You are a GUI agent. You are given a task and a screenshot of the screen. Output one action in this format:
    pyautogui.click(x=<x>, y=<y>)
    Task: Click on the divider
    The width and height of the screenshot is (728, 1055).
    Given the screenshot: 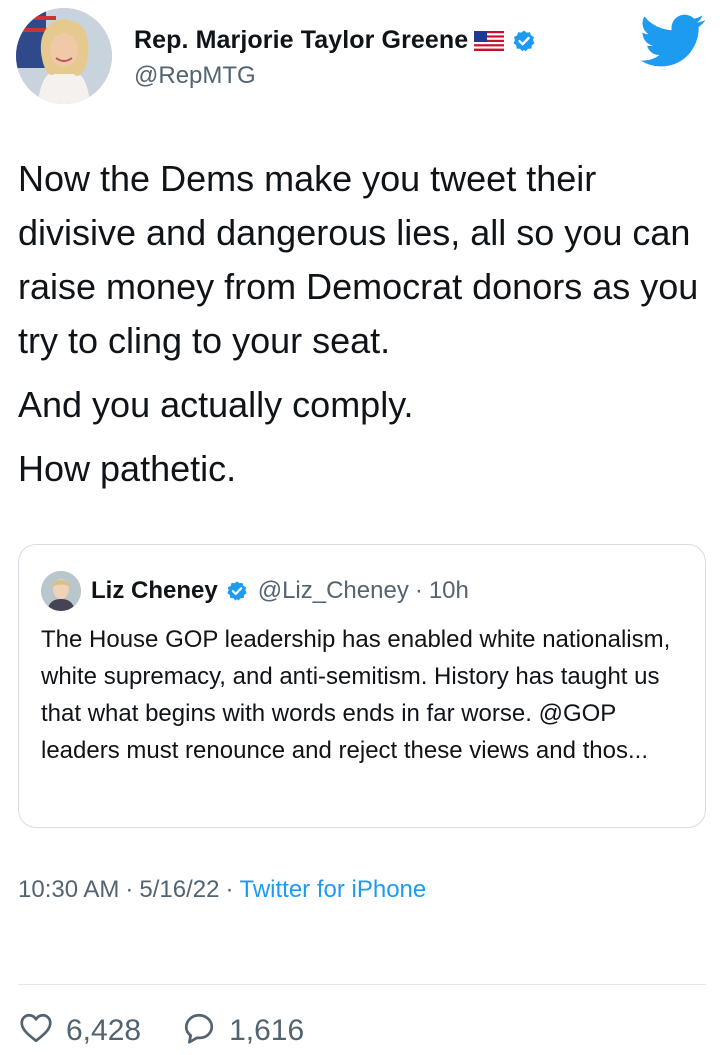 What is the action you would take?
    pyautogui.click(x=362, y=984)
    